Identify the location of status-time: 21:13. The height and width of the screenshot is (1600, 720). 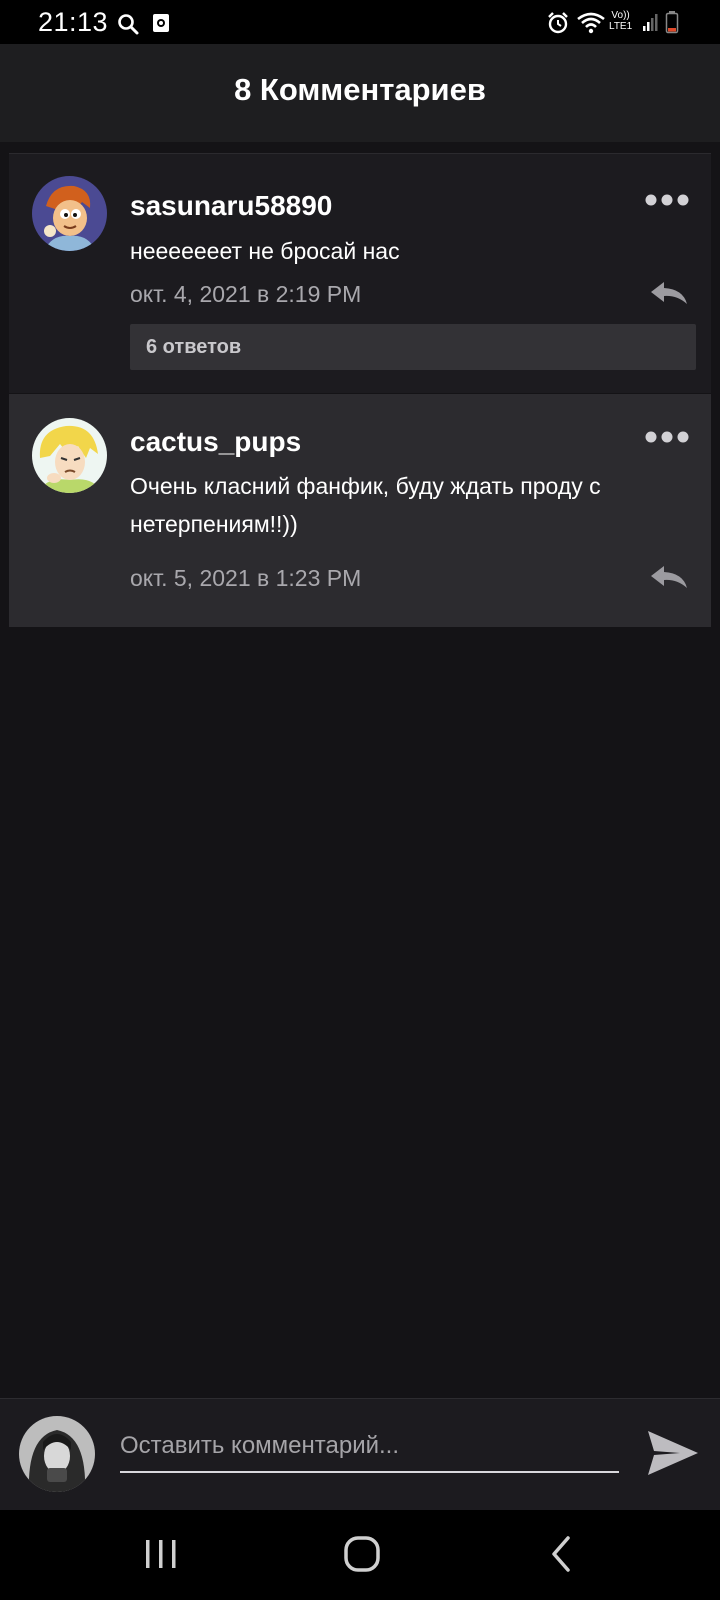
(73, 22).